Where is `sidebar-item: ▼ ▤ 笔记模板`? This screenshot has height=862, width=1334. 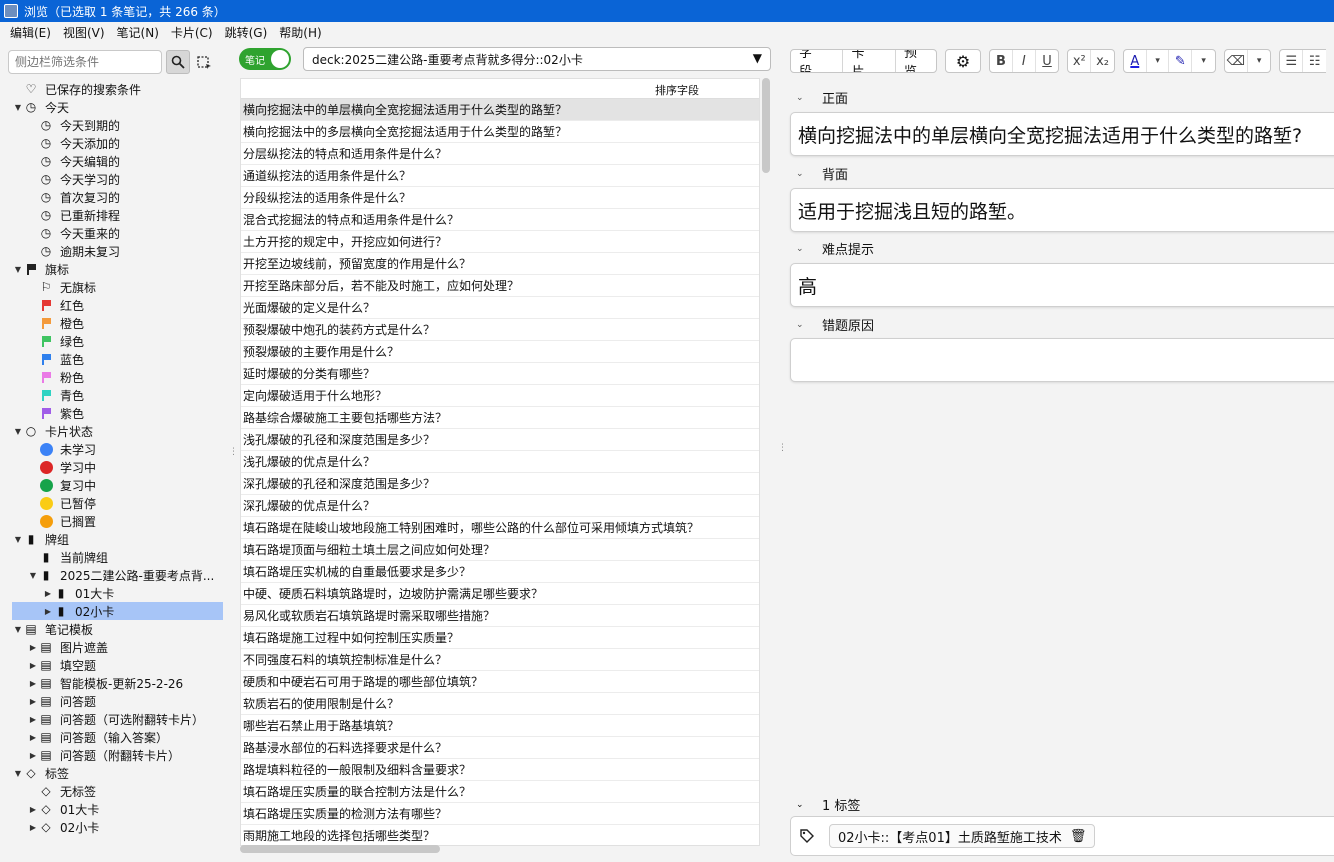 sidebar-item: ▼ ▤ 笔记模板 is located at coordinates (114, 629).